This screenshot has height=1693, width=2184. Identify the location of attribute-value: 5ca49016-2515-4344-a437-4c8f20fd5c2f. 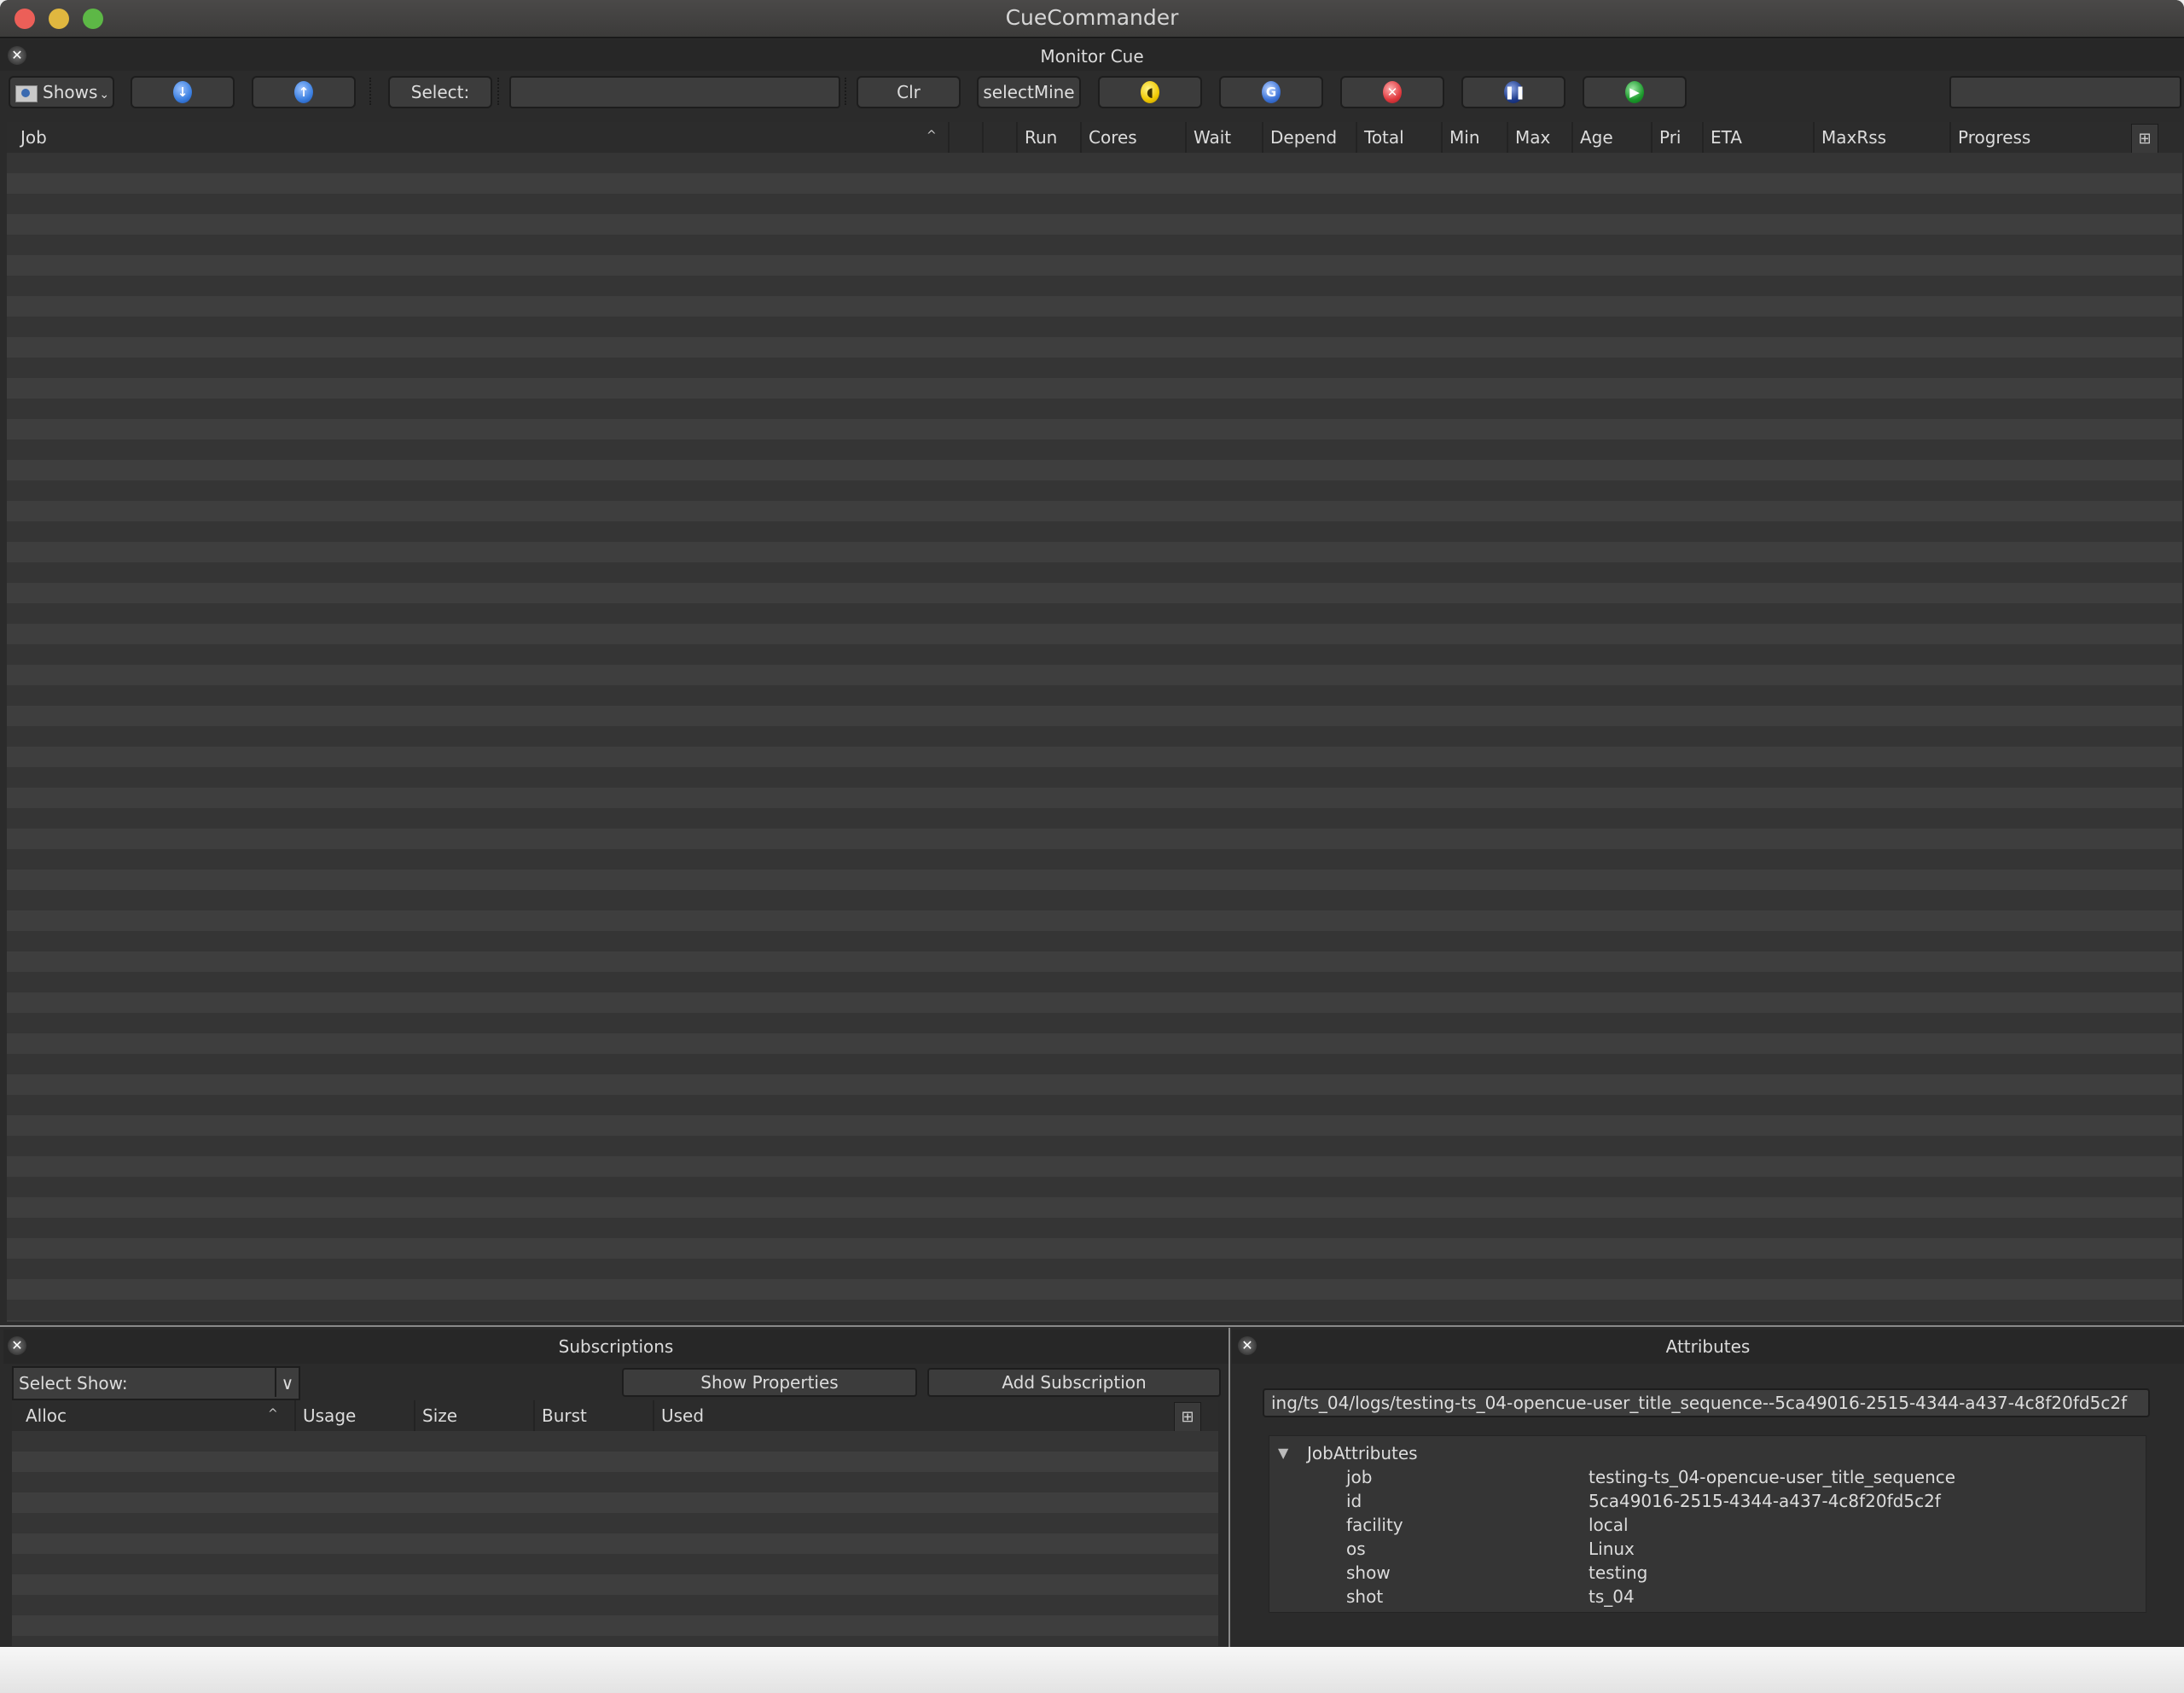
(1765, 1501).